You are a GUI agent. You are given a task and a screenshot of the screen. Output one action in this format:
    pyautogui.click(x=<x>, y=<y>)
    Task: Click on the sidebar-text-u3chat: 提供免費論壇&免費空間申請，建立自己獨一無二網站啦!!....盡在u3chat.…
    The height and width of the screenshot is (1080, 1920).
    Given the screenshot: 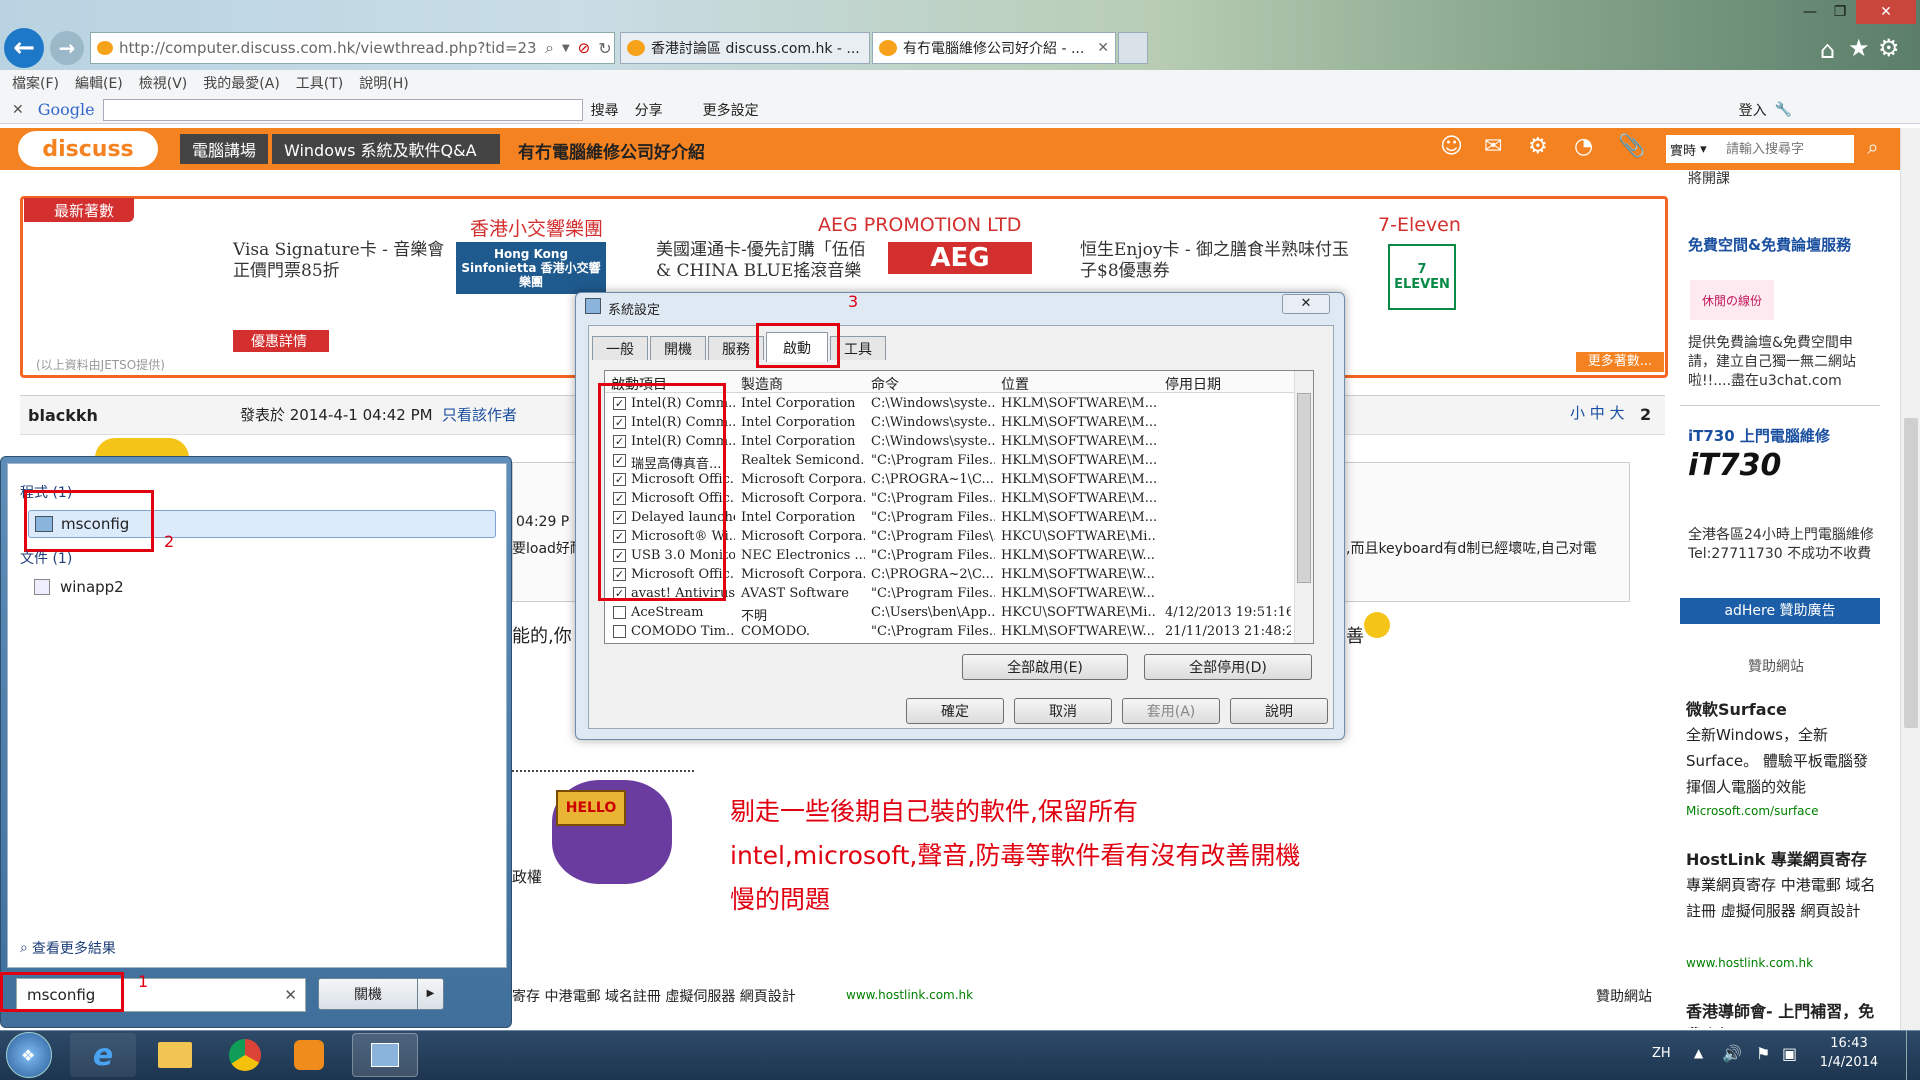 What is the action you would take?
    pyautogui.click(x=1783, y=362)
    